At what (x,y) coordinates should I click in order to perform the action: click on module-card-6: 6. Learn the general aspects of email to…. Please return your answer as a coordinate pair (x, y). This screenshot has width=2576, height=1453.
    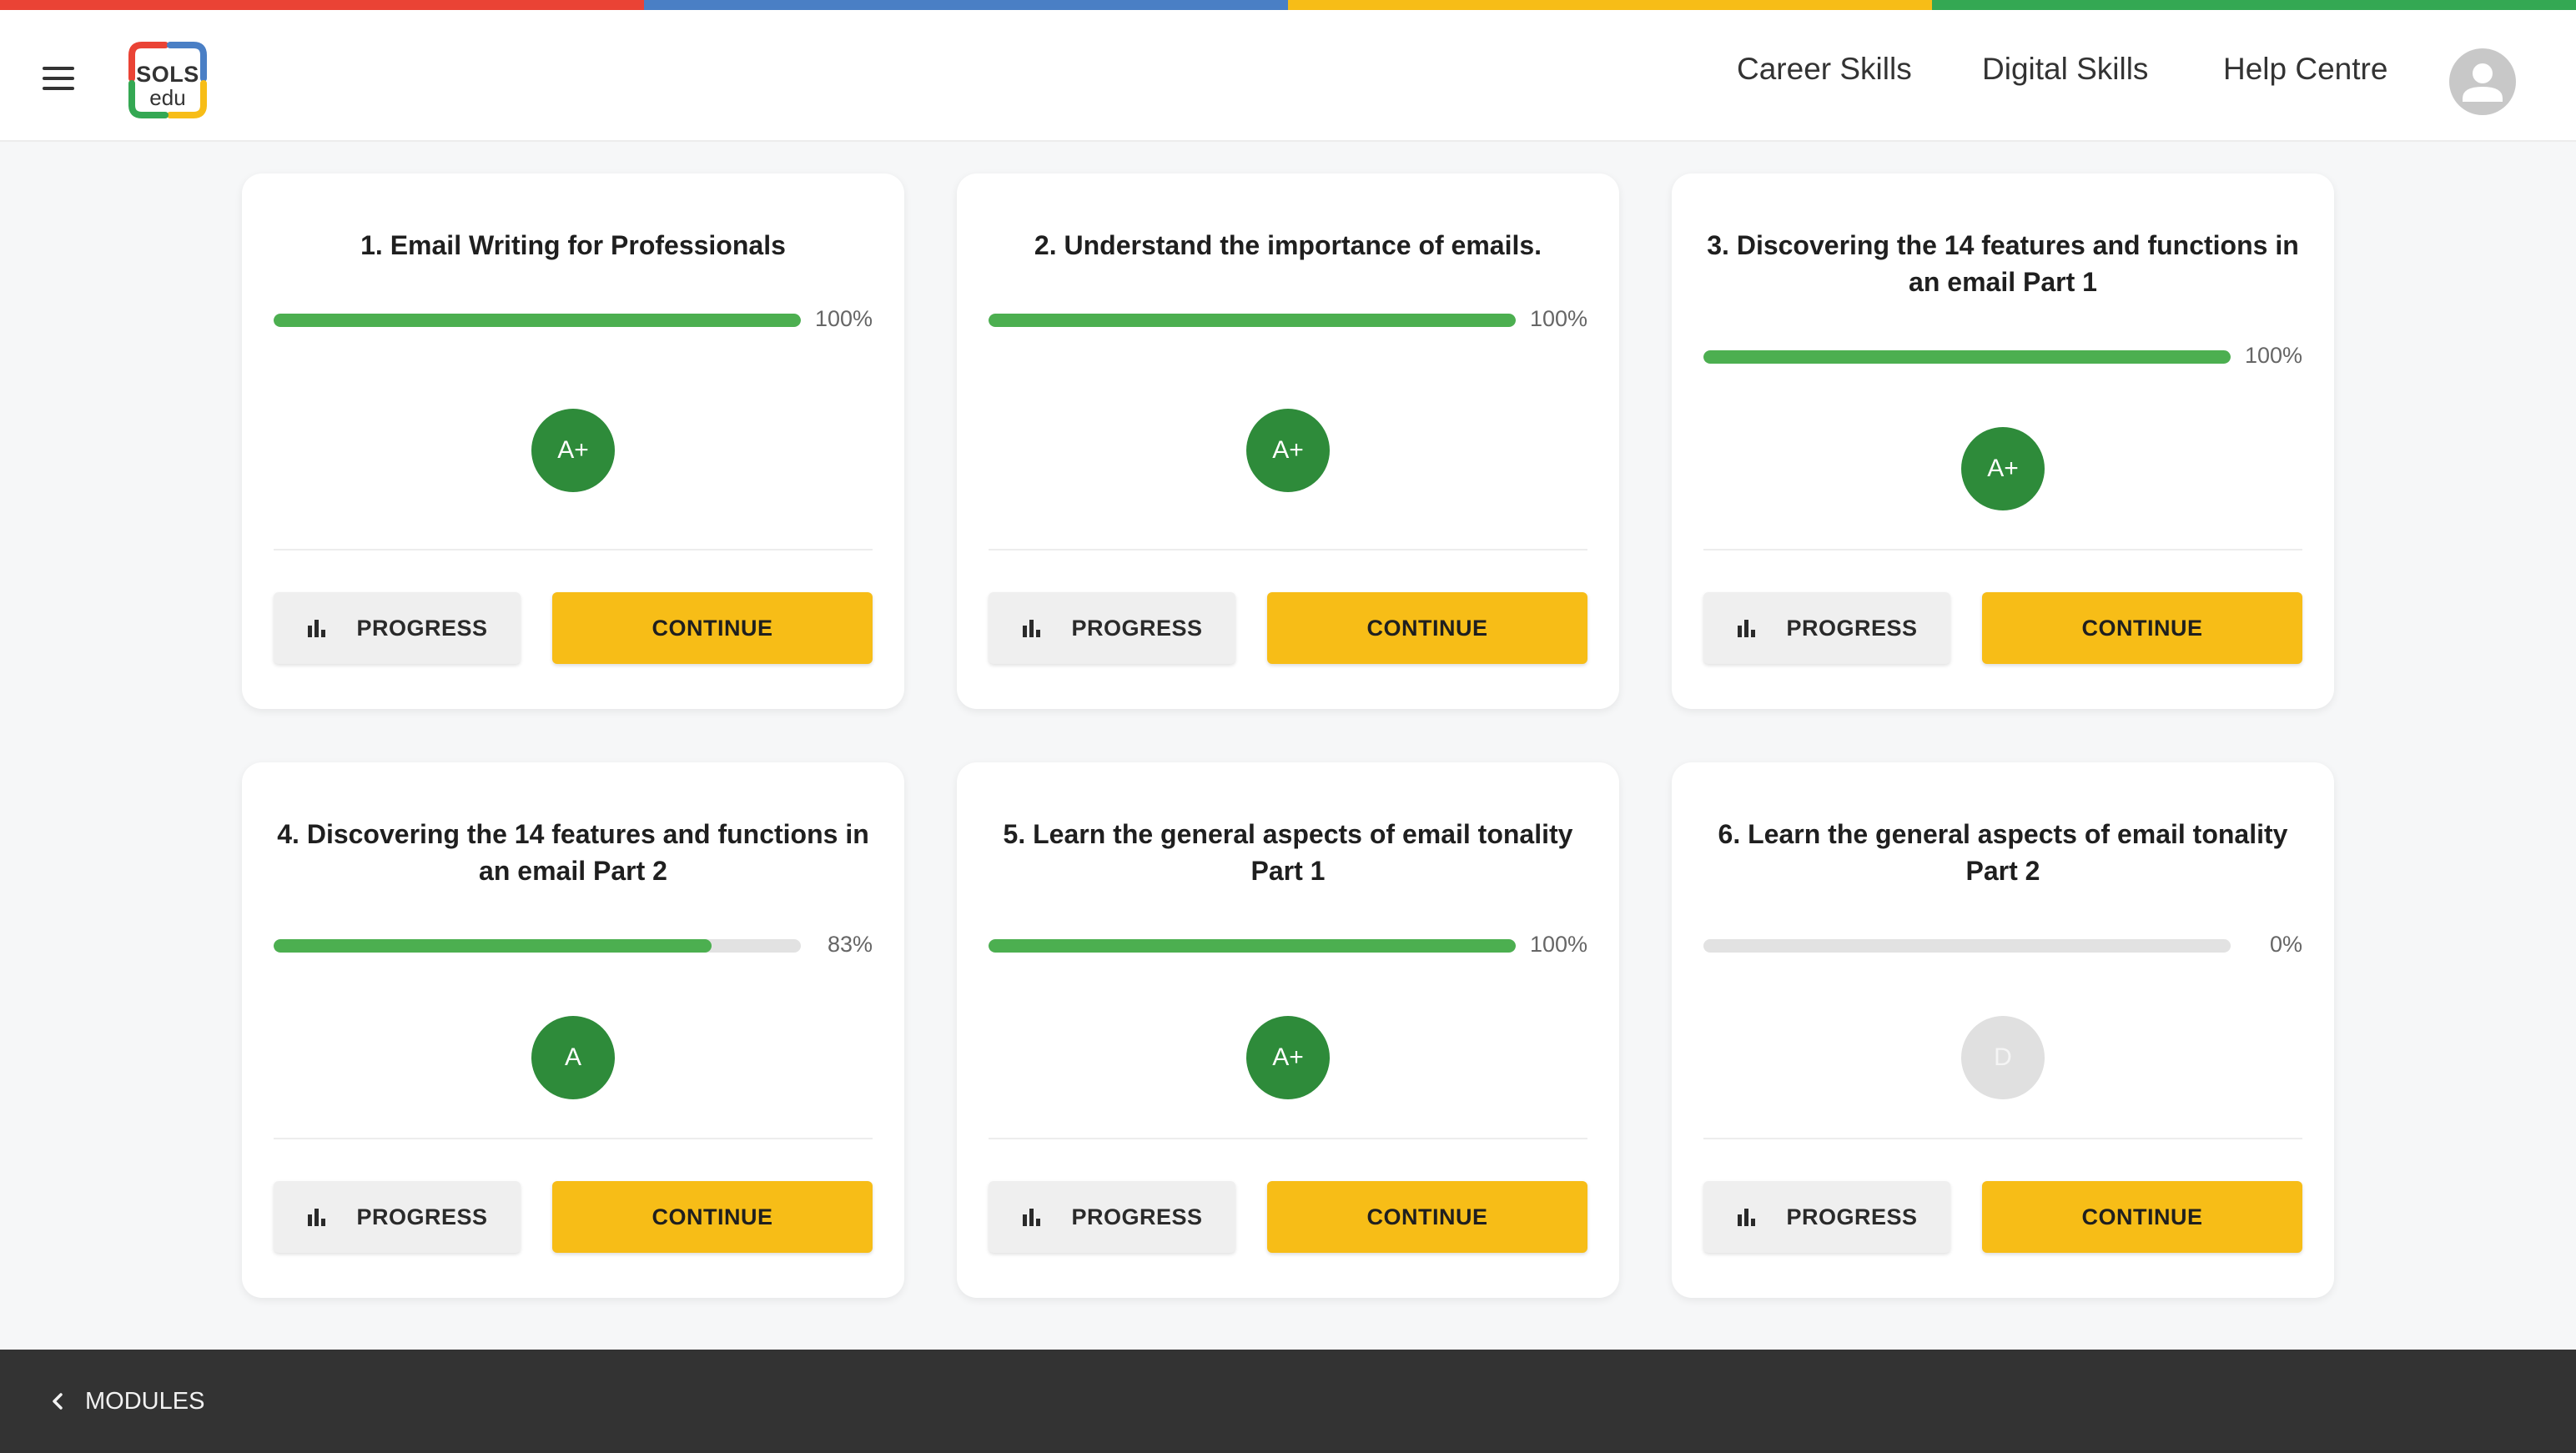
    Looking at the image, I should click on (2003, 1030).